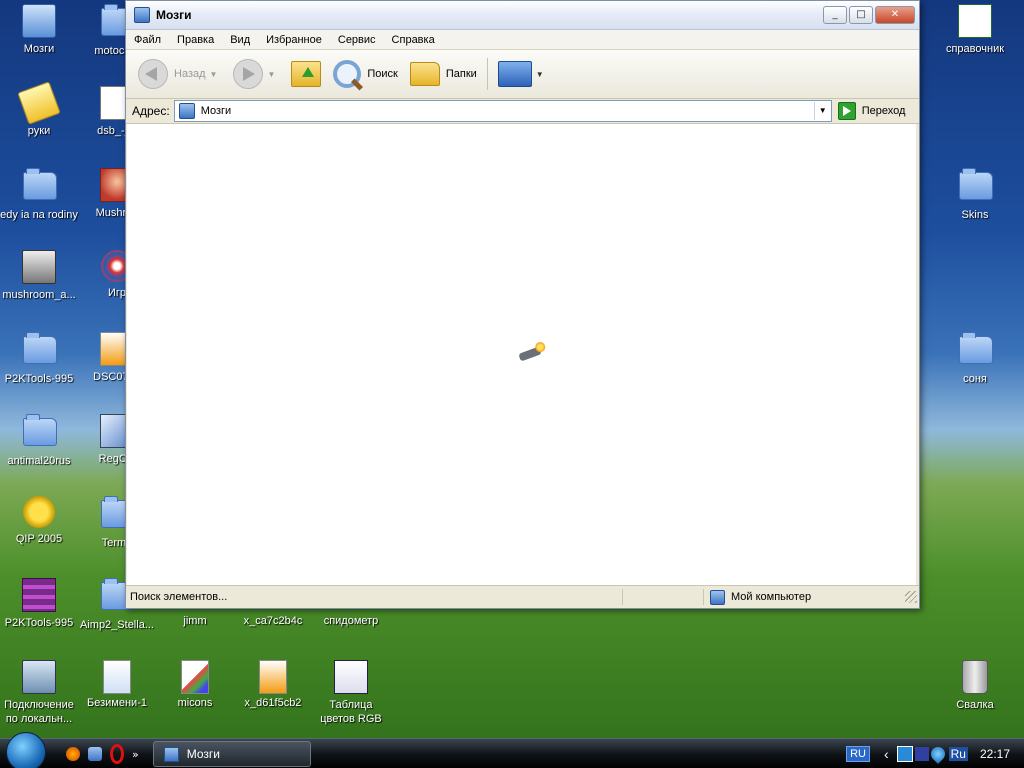  Describe the element at coordinates (886, 754) in the screenshot. I see `tray-expand-icon: ‹` at that location.